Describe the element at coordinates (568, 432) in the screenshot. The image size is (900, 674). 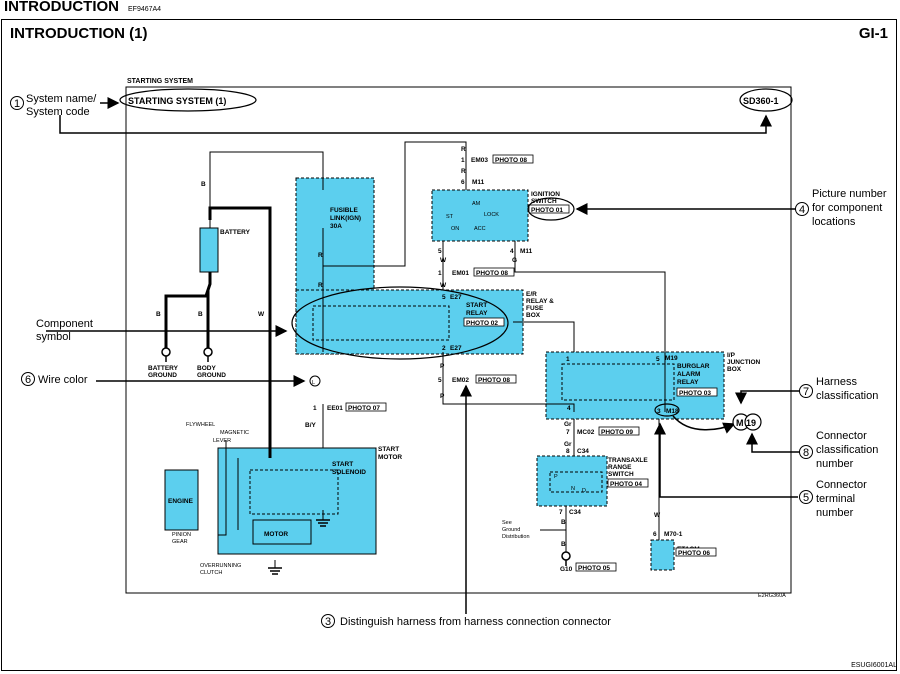
I see `pin-mc02: 7` at that location.